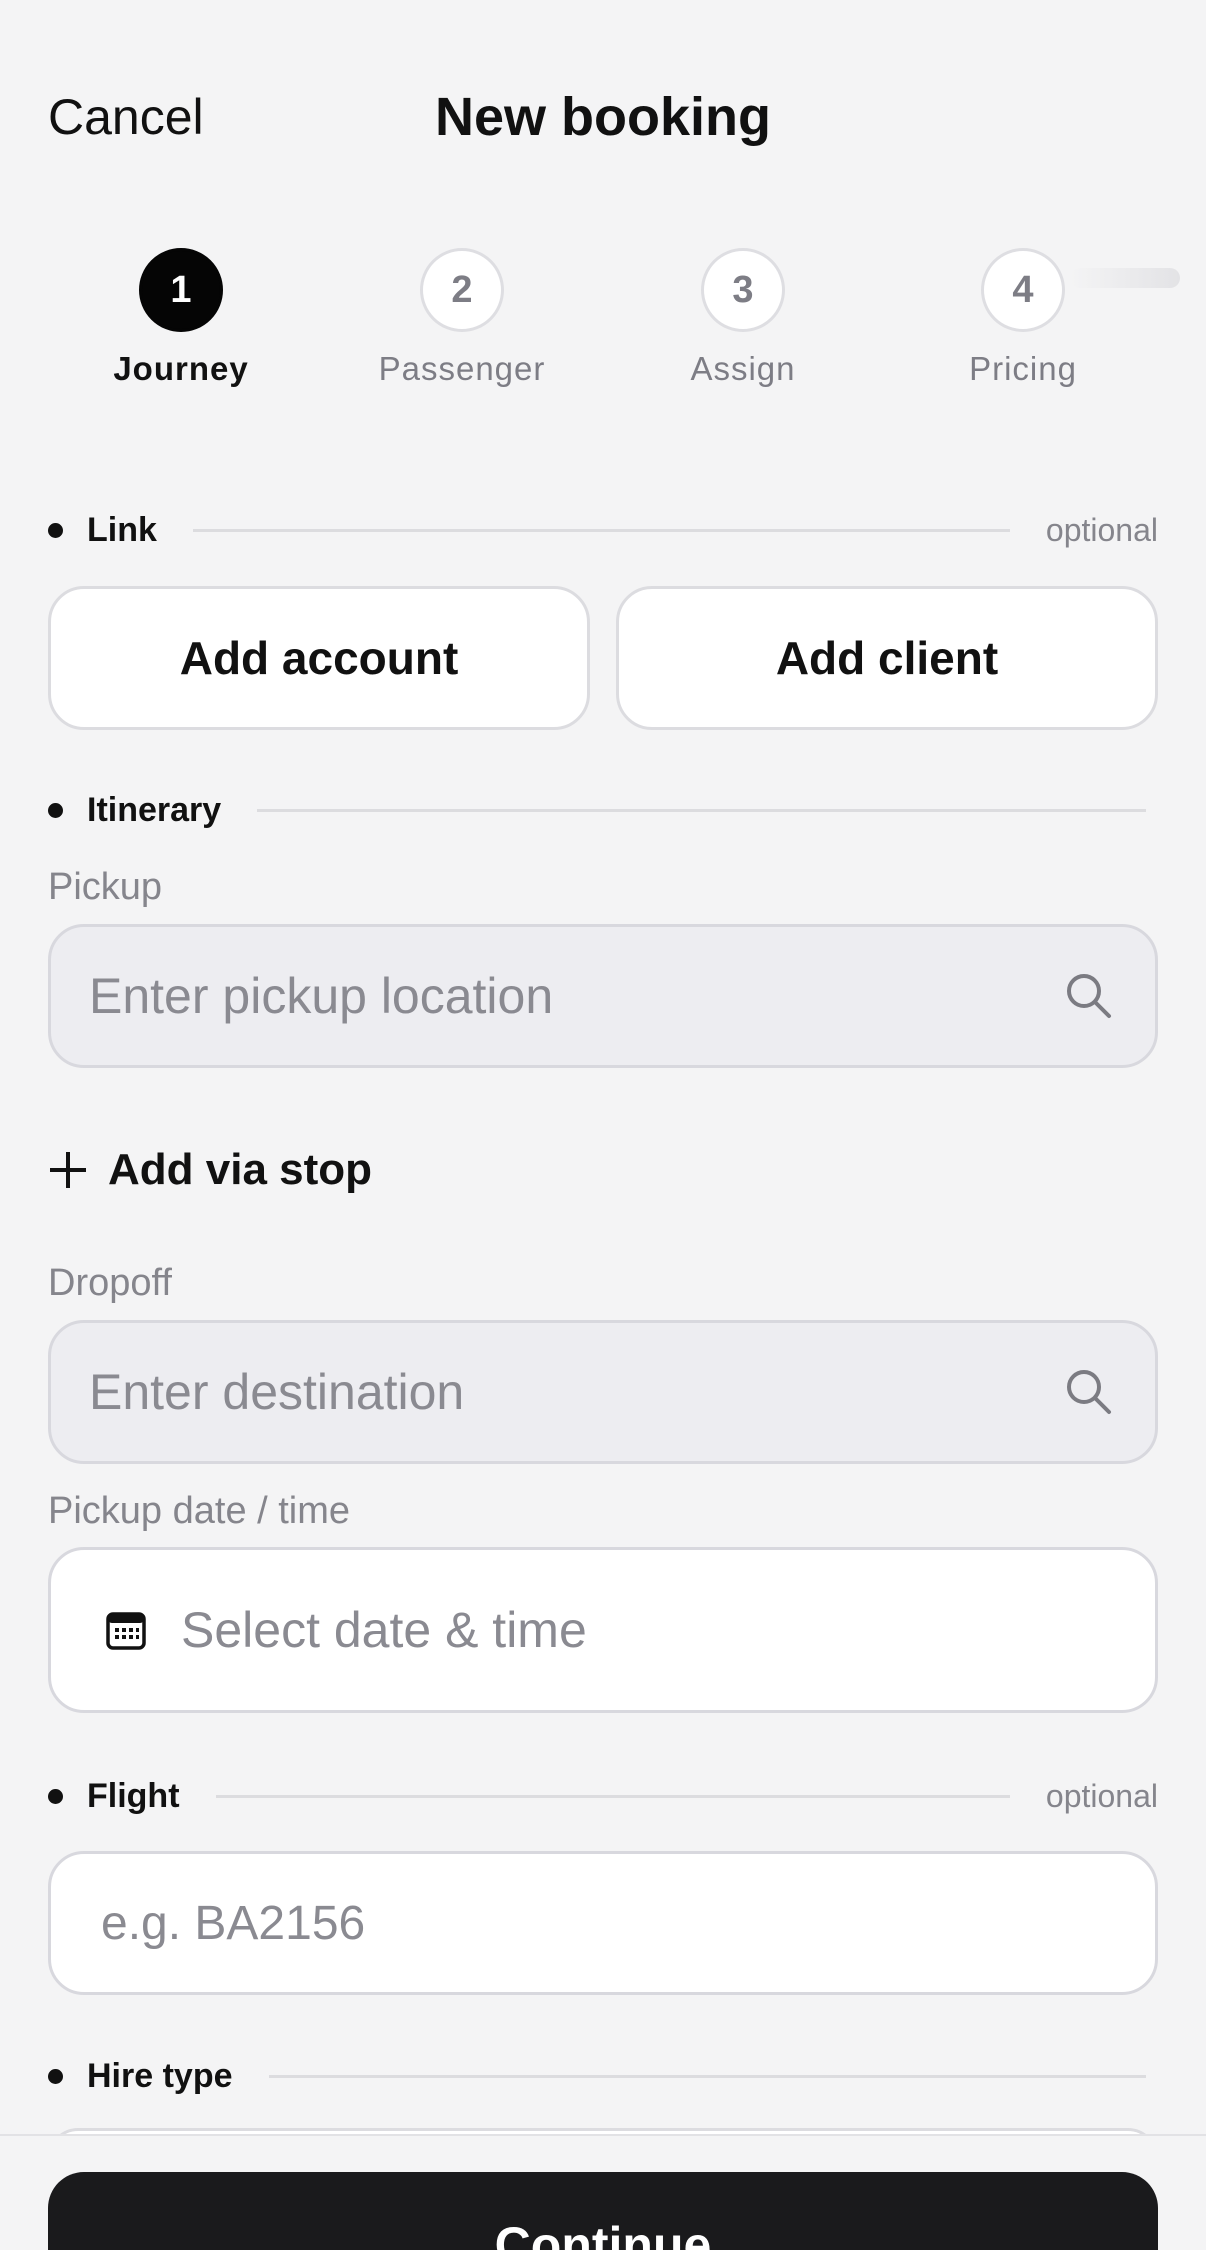 This screenshot has height=2250, width=1206. Describe the element at coordinates (122, 529) in the screenshot. I see `section-title: Link` at that location.